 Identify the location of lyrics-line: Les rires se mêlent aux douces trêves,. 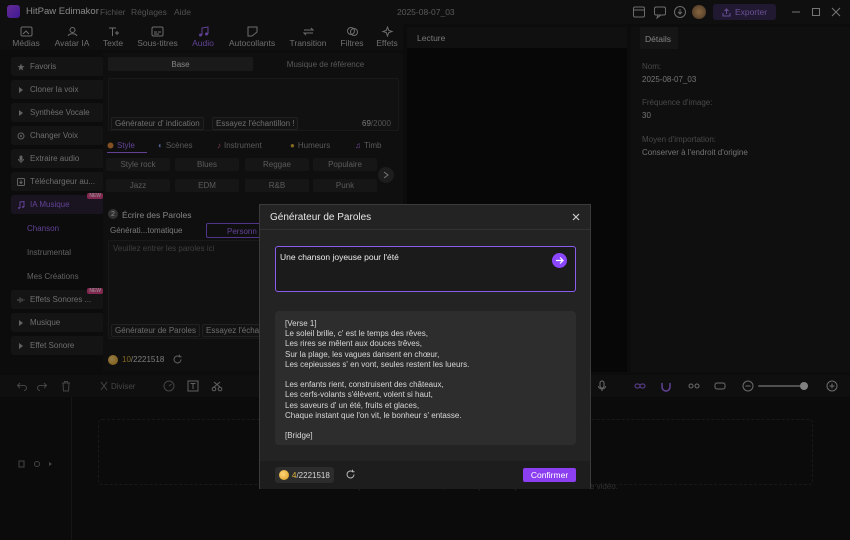
(353, 344).